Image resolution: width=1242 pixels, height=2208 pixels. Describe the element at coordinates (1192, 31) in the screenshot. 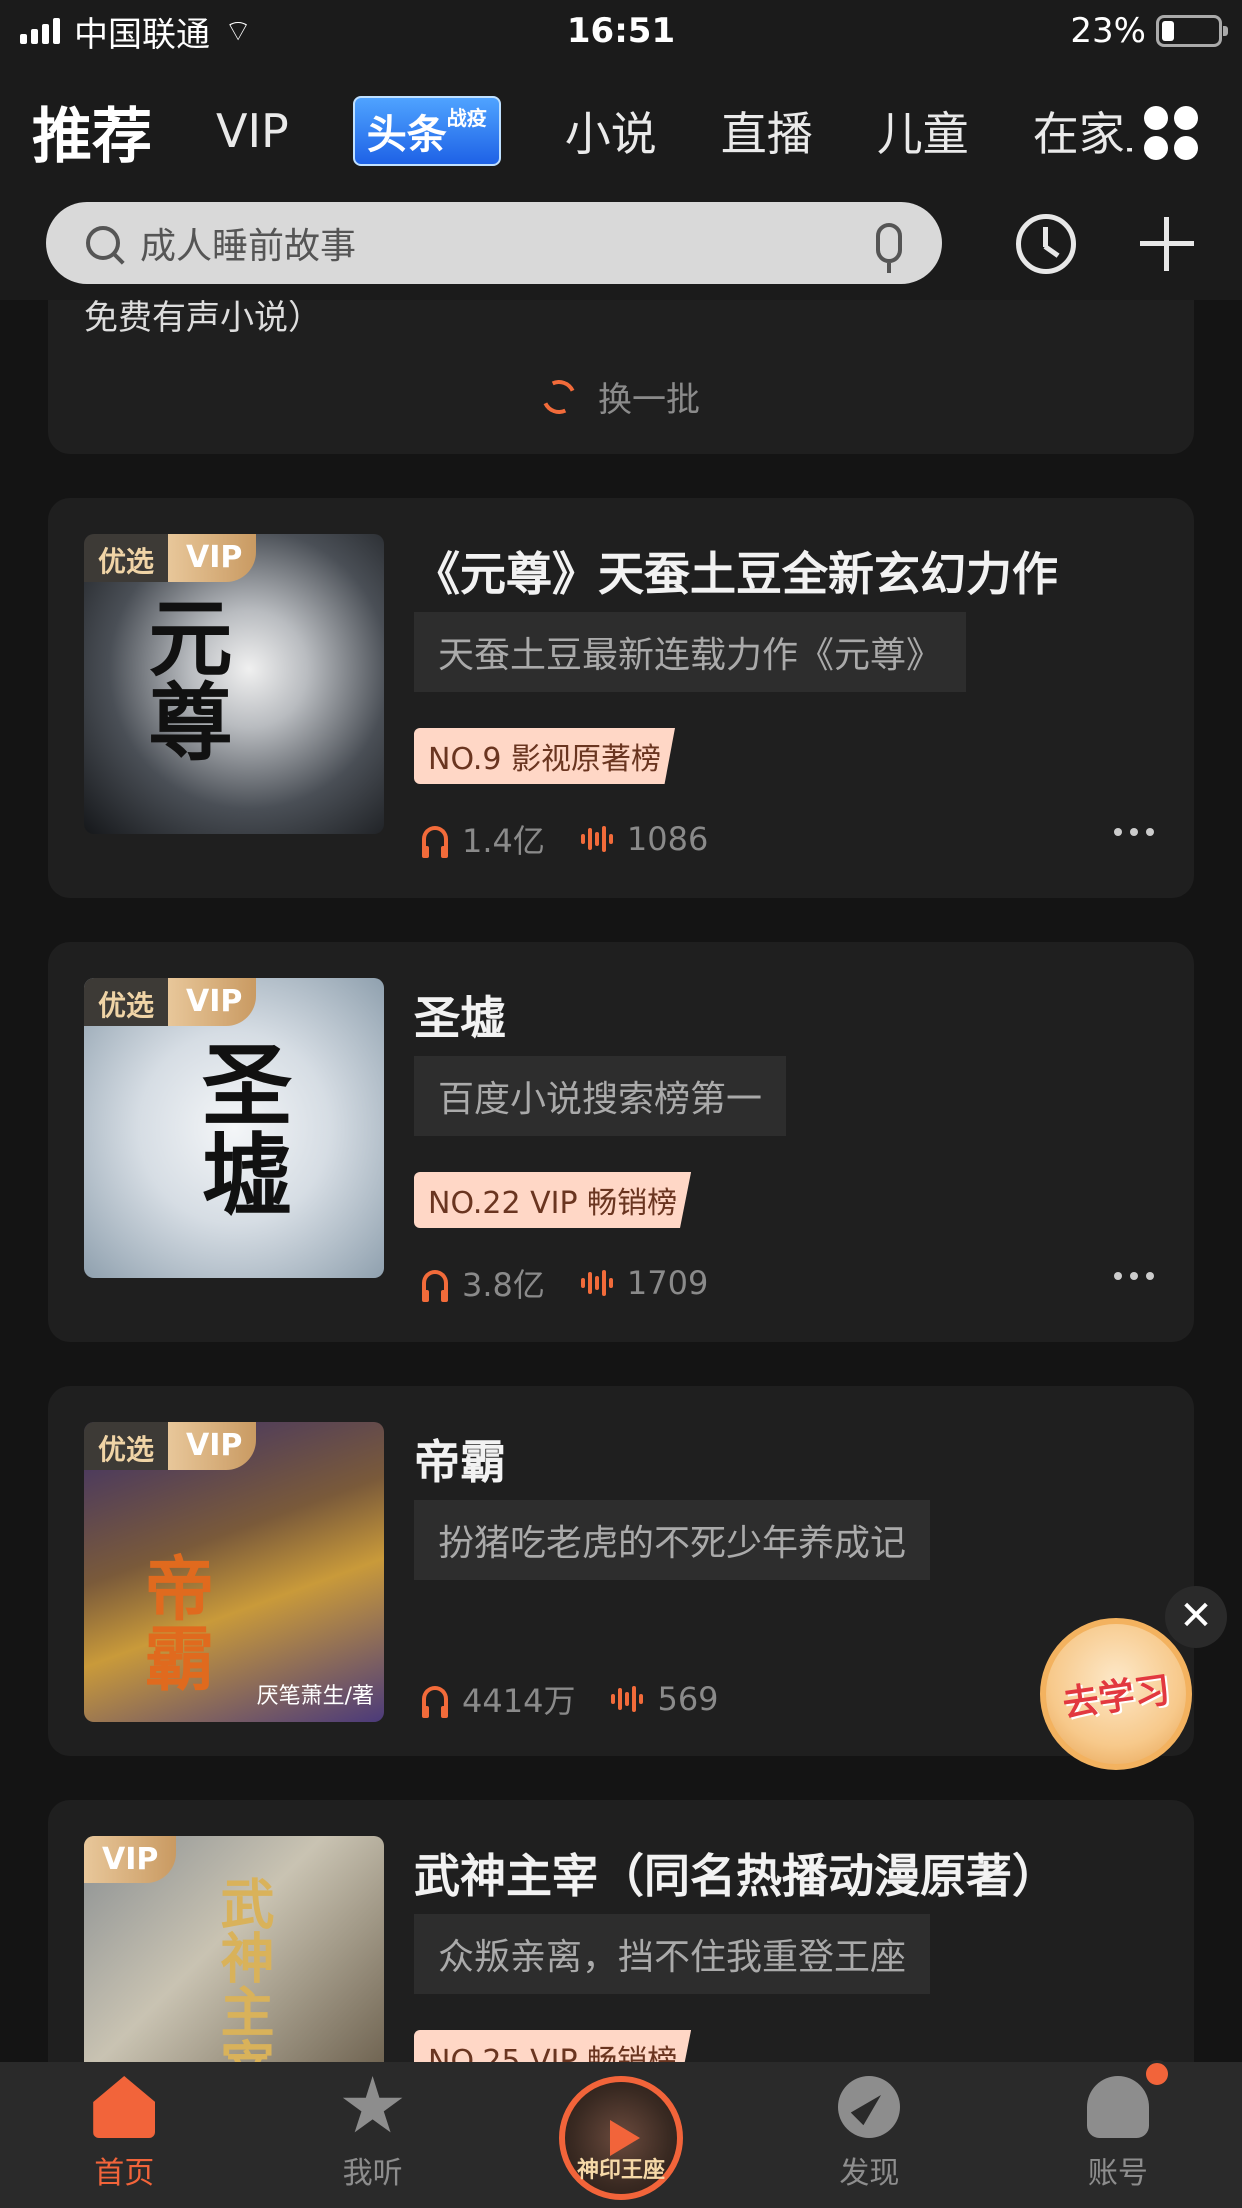

I see `battery-icon` at that location.